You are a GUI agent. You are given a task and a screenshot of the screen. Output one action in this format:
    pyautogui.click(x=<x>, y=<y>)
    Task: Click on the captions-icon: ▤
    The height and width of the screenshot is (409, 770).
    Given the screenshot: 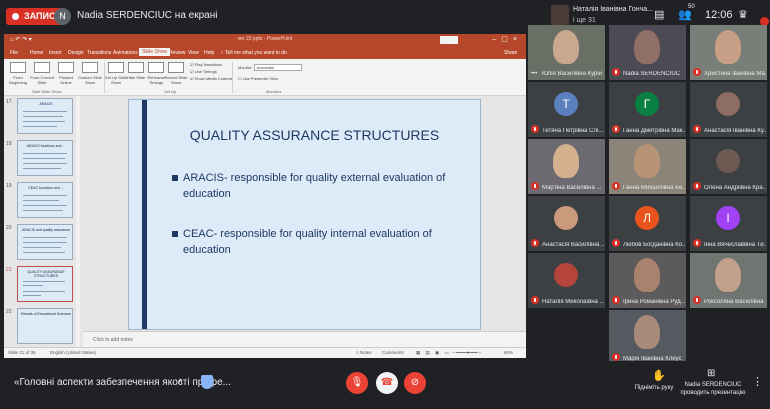 What is the action you would take?
    pyautogui.click(x=659, y=14)
    